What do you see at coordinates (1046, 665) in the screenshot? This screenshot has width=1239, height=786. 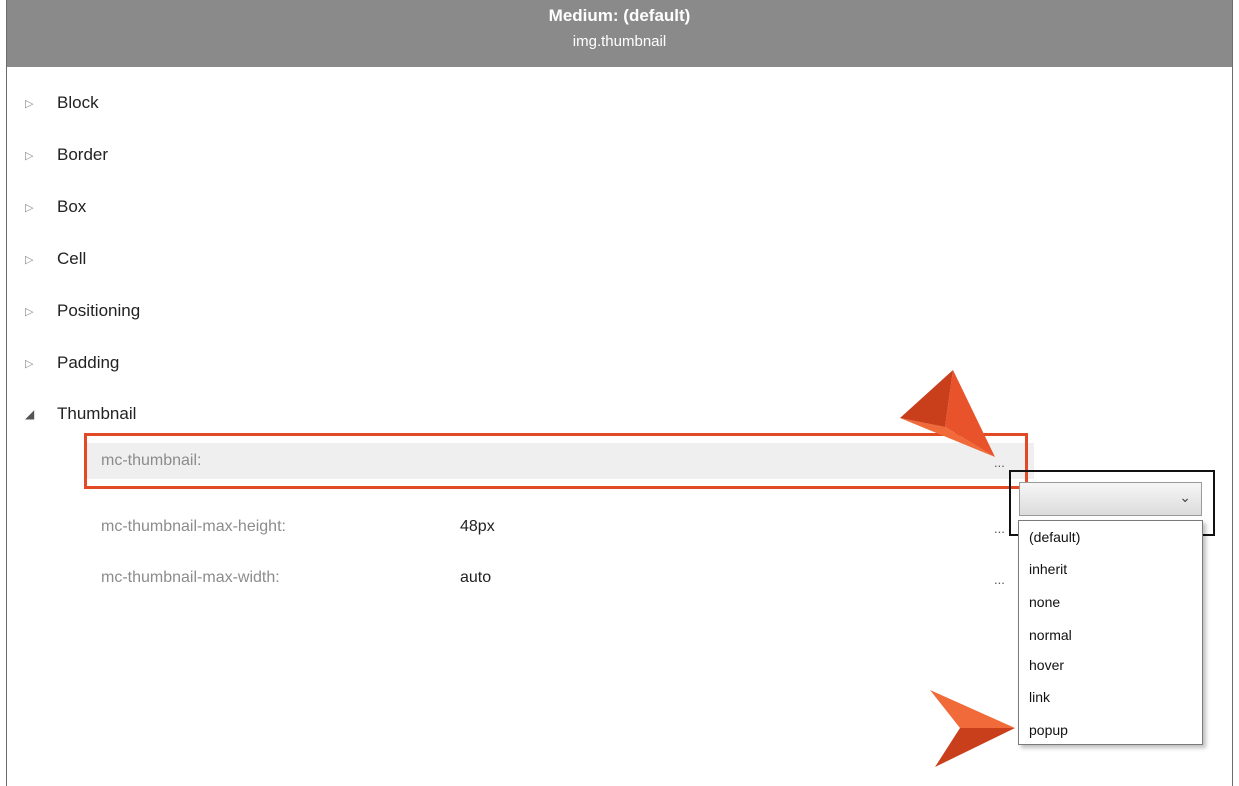 I see `dropdown-option-hover: hover` at bounding box center [1046, 665].